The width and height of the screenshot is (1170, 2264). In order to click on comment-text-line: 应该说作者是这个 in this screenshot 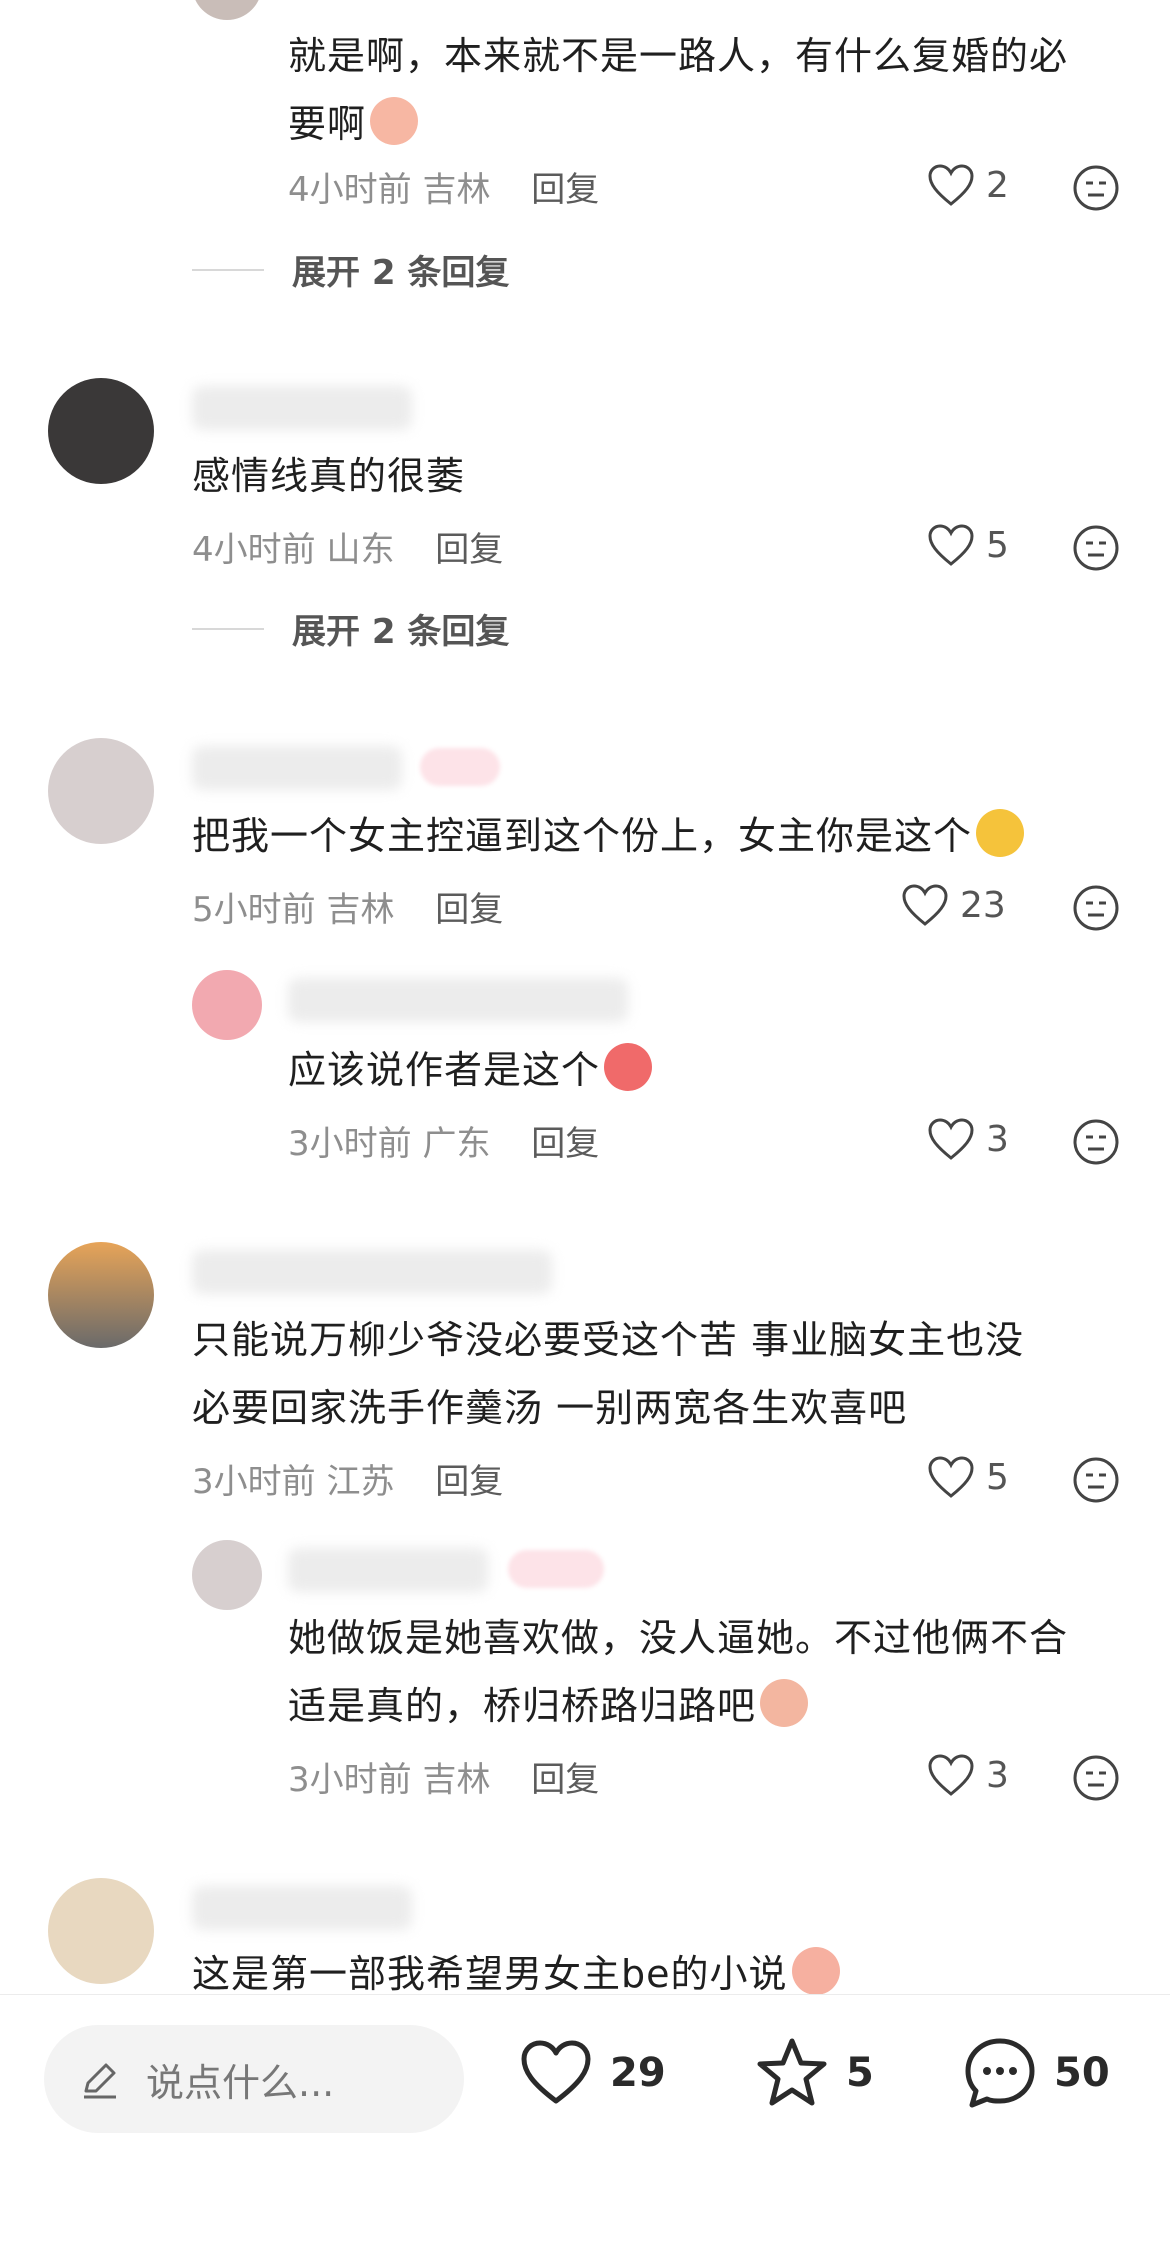, I will do `click(444, 1070)`.